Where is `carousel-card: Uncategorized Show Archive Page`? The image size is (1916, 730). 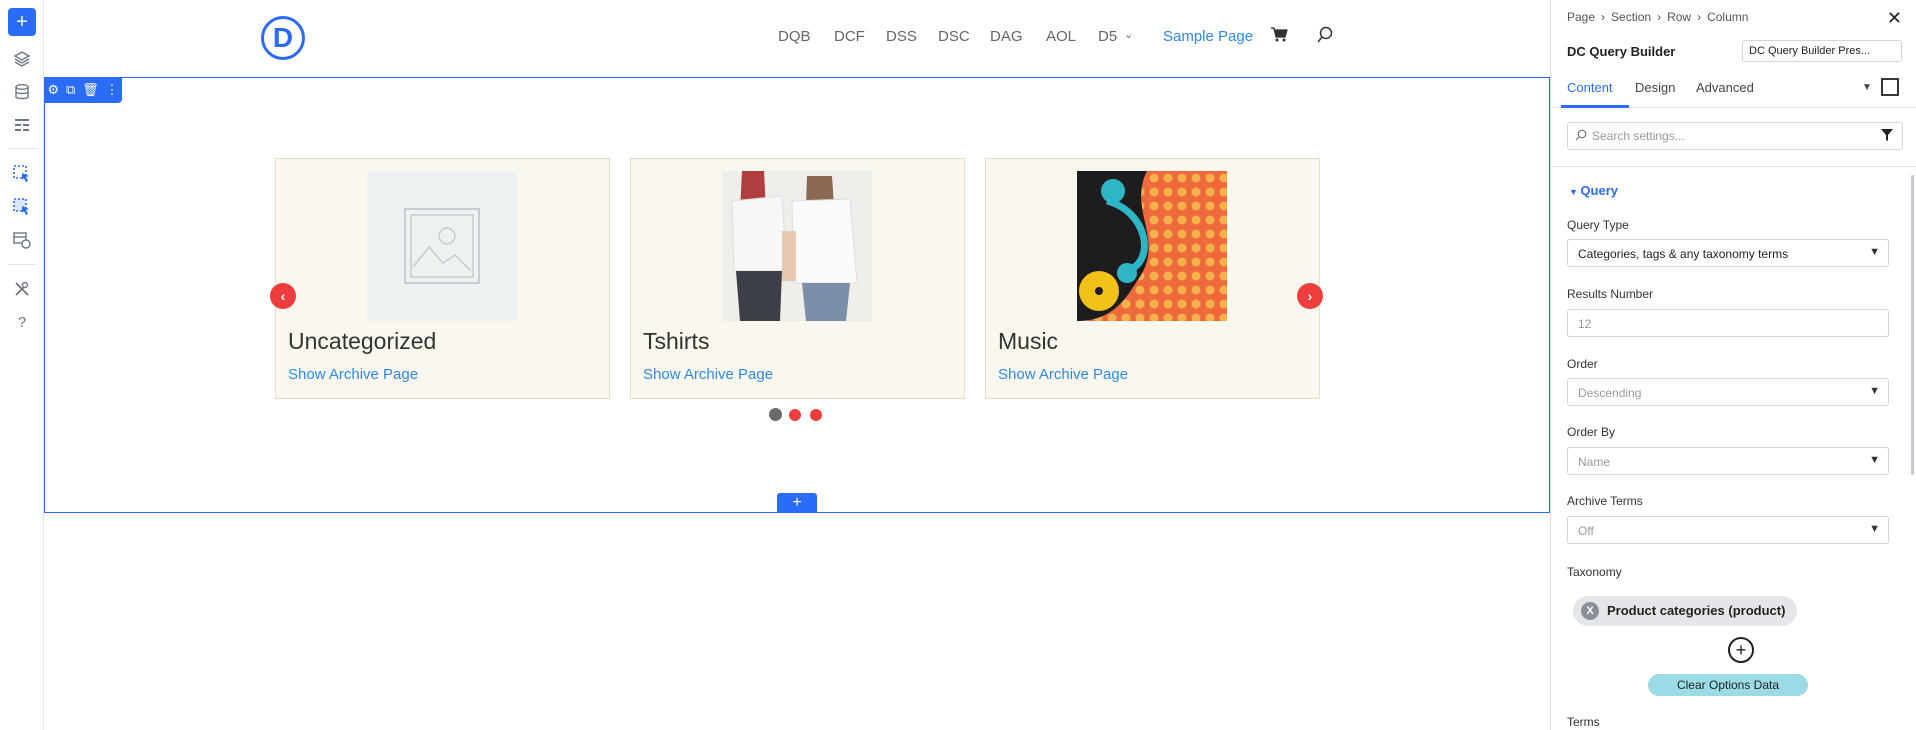
carousel-card: Uncategorized Show Archive Page is located at coordinates (442, 278).